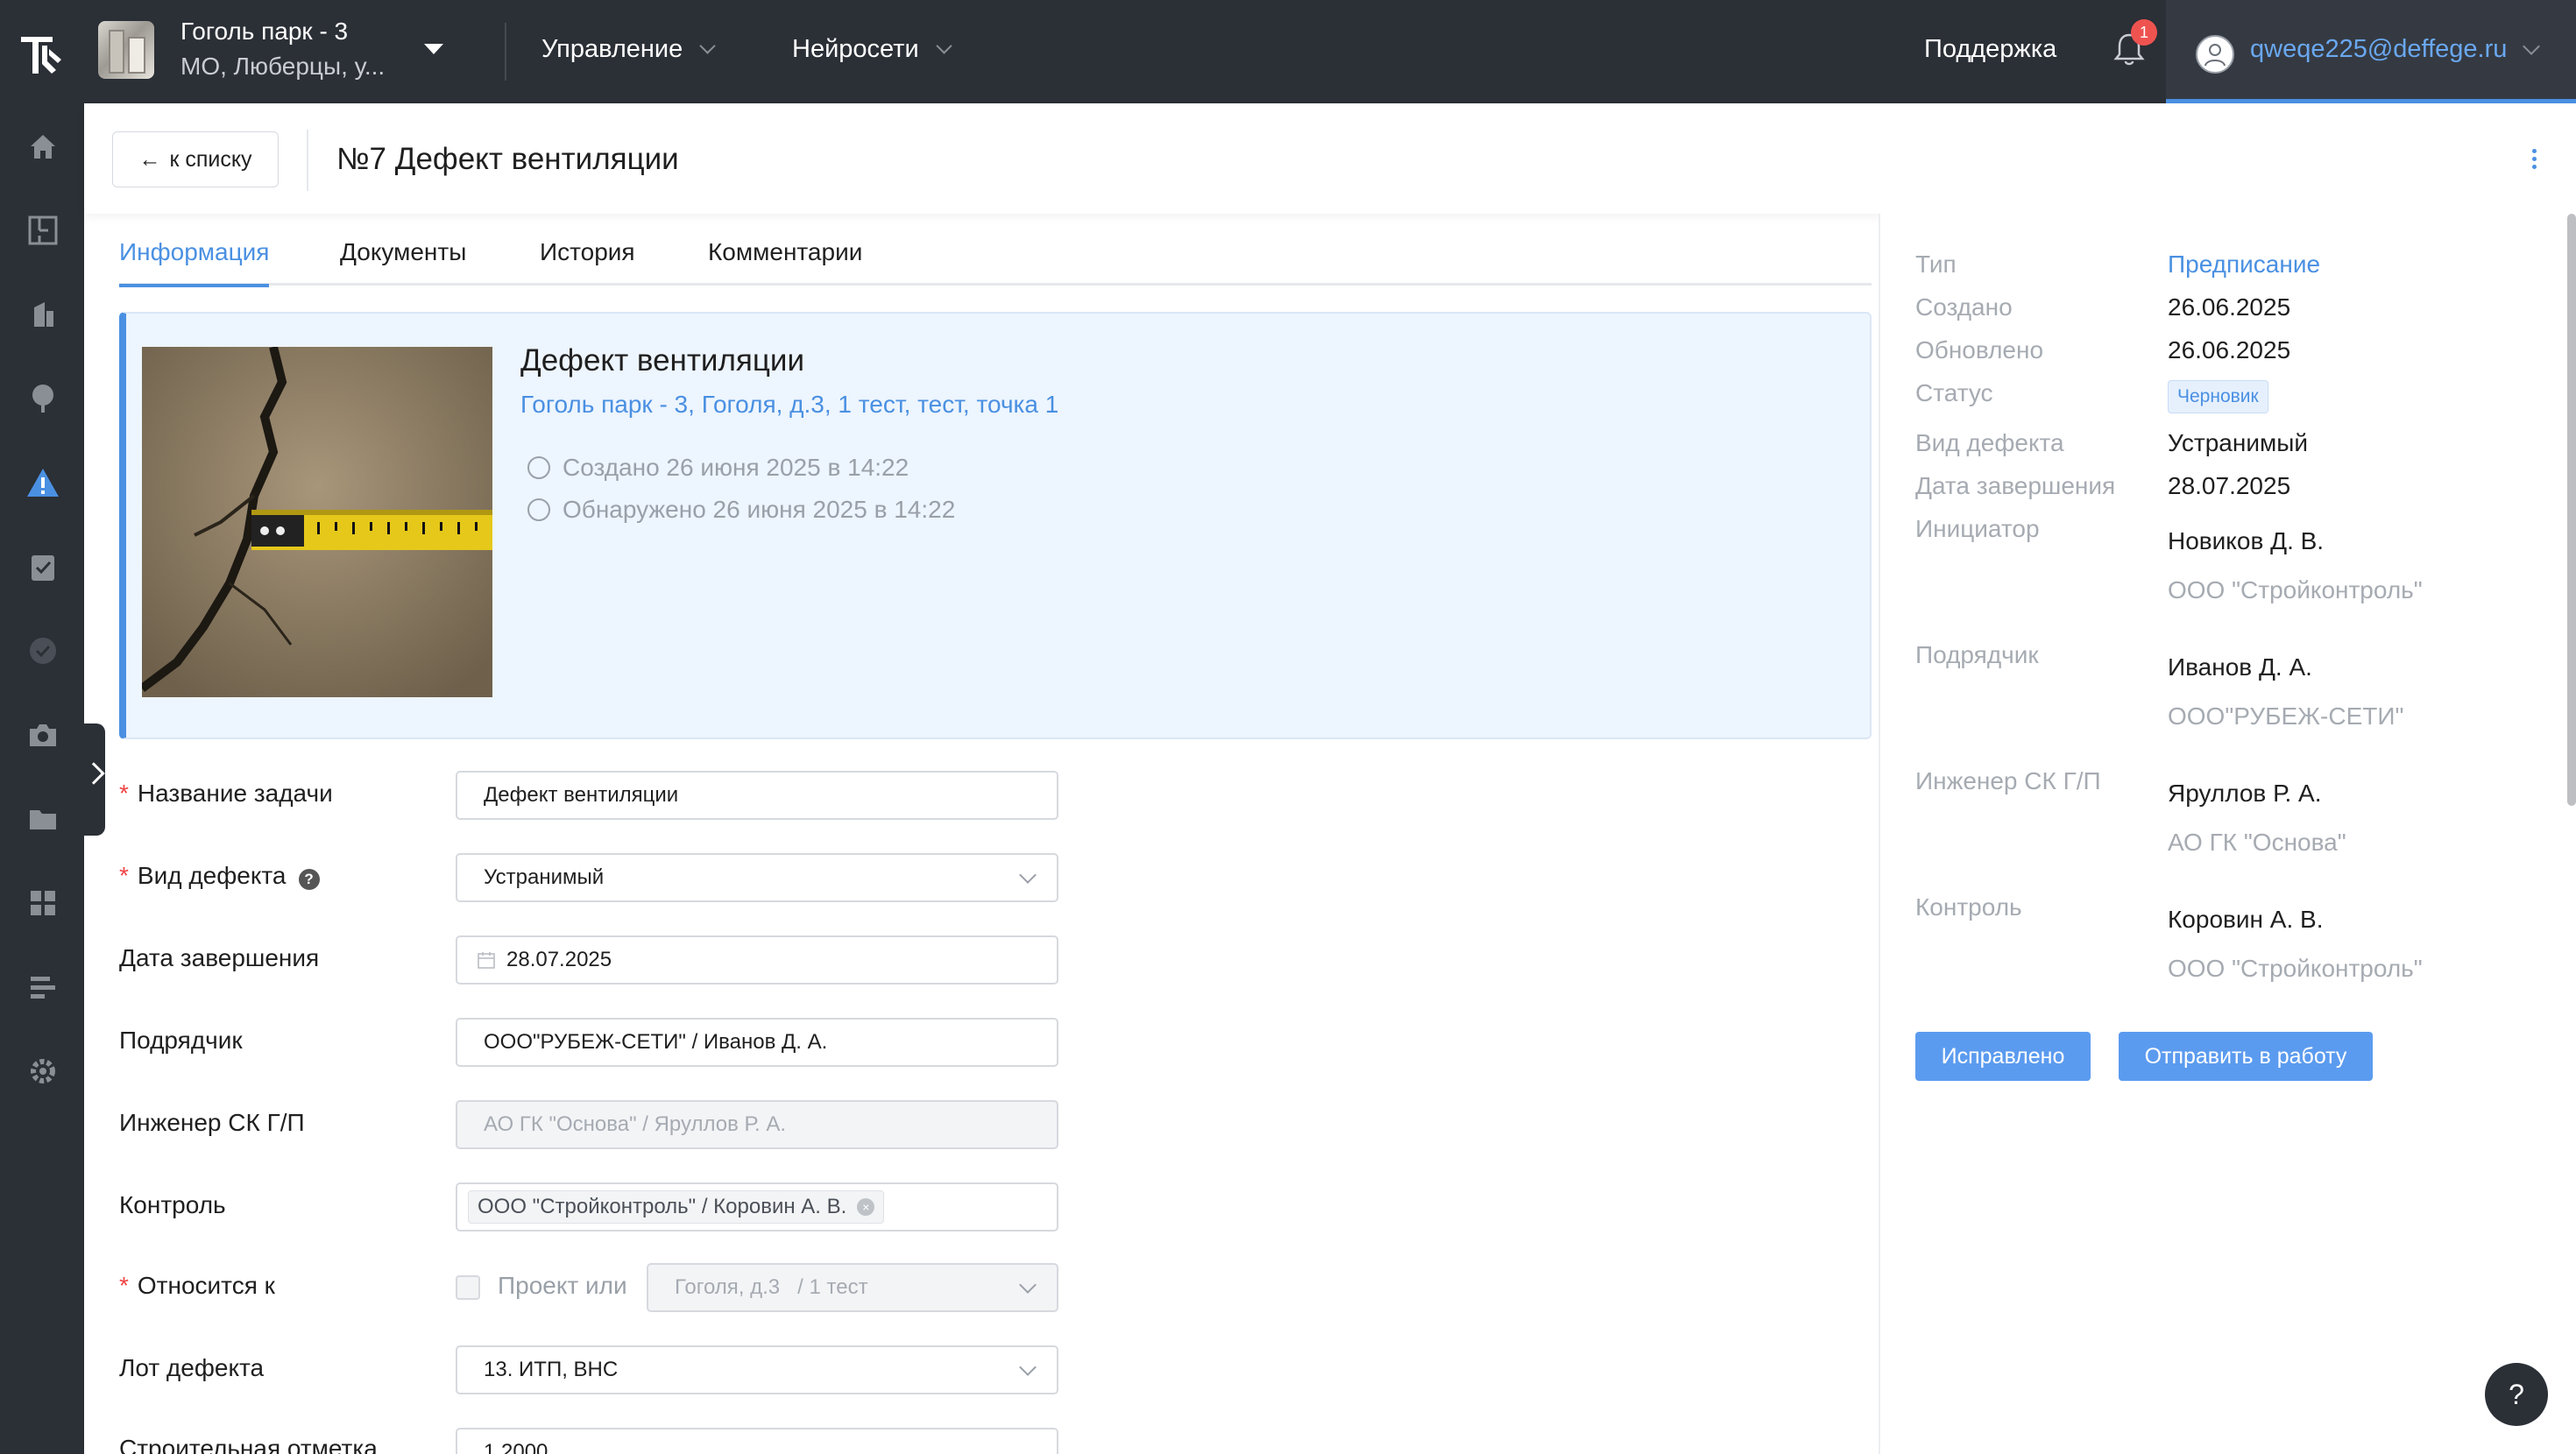  What do you see at coordinates (2003, 1056) in the screenshot?
I see `mark-fixed-button: Исправлено` at bounding box center [2003, 1056].